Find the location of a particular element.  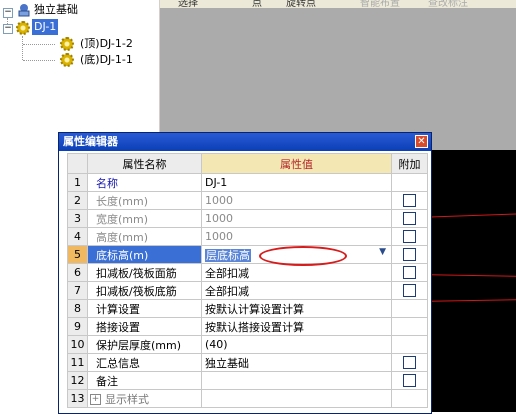

row-number: 9 is located at coordinates (77, 326).